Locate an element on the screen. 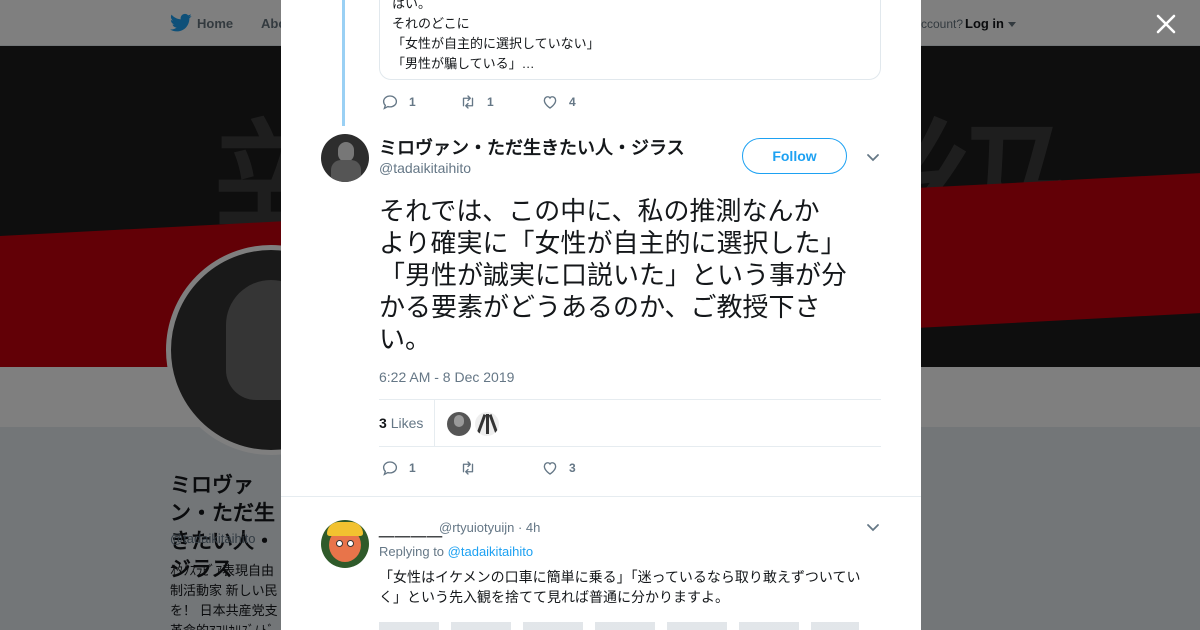 Image resolution: width=1200 pixels, height=630 pixels. tweet-text-line: それでは、この中に、私の推測なんか is located at coordinates (599, 211).